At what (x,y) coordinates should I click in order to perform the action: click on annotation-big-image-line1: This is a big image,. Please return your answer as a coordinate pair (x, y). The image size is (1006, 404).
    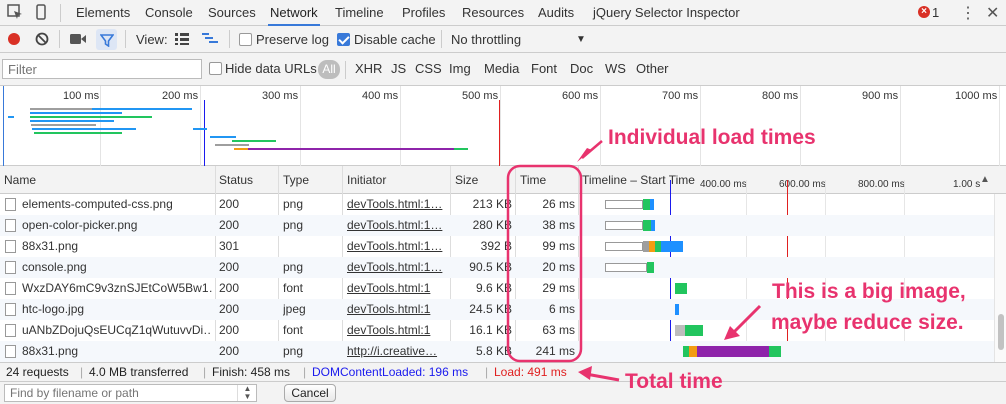
    Looking at the image, I should click on (869, 291).